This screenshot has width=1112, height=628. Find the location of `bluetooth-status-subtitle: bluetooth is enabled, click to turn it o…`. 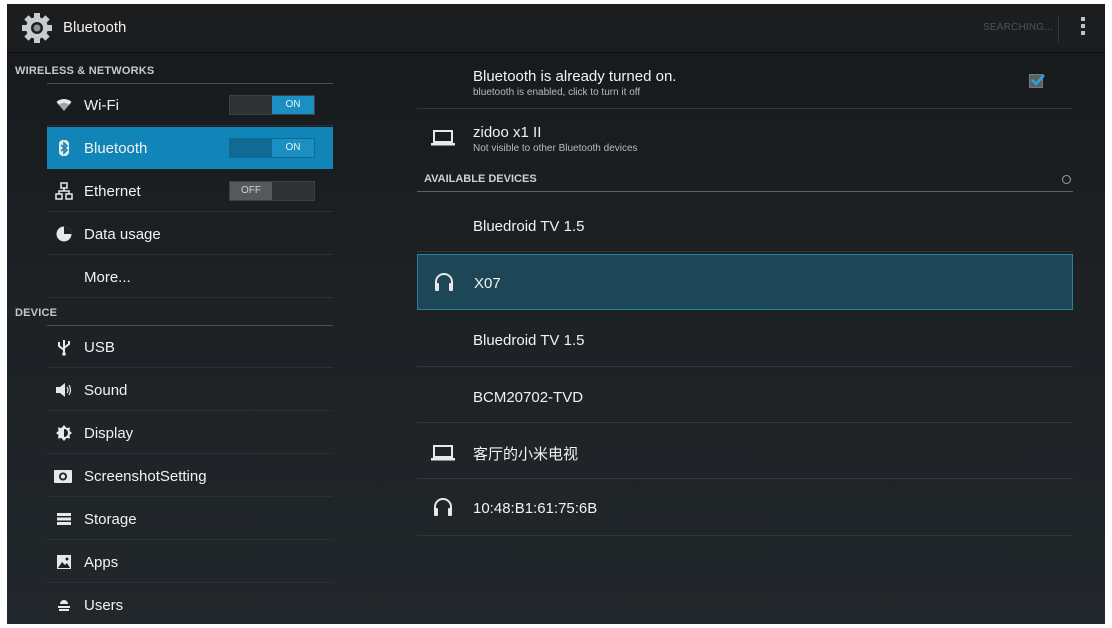

bluetooth-status-subtitle: bluetooth is enabled, click to turn it o… is located at coordinates (557, 92).